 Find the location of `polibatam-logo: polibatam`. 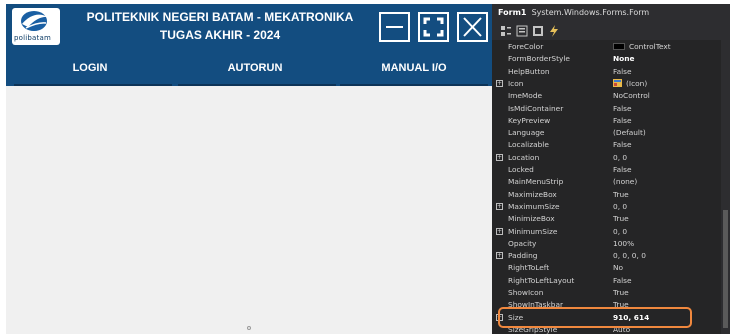

polibatam-logo: polibatam is located at coordinates (36, 26).